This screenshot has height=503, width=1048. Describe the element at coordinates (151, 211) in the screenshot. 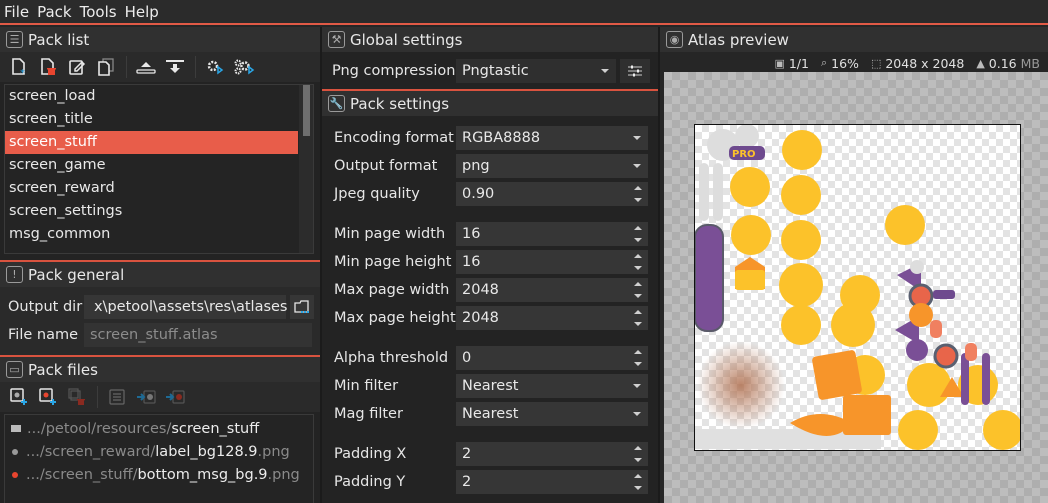

I see `pack-list-item: screen_settings` at that location.